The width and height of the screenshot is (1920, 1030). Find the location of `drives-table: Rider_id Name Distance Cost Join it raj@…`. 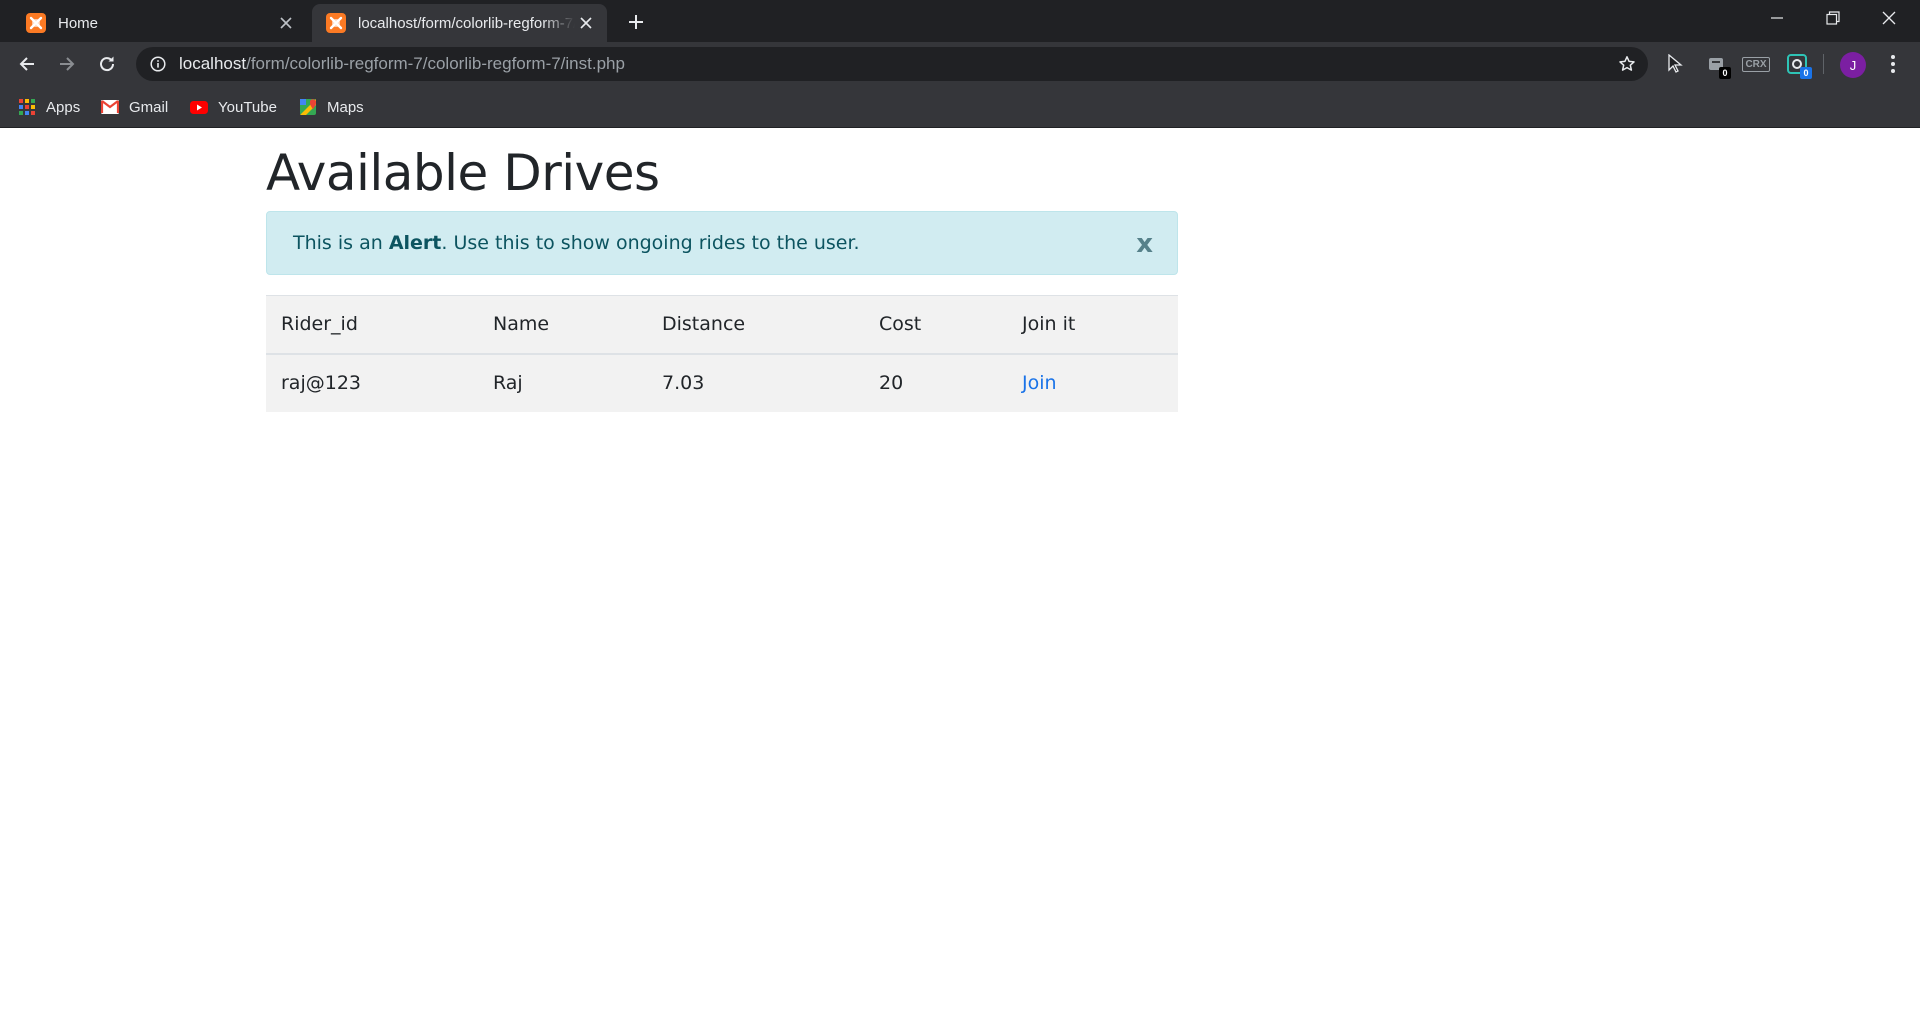

drives-table: Rider_id Name Distance Cost Join it raj@… is located at coordinates (722, 353).